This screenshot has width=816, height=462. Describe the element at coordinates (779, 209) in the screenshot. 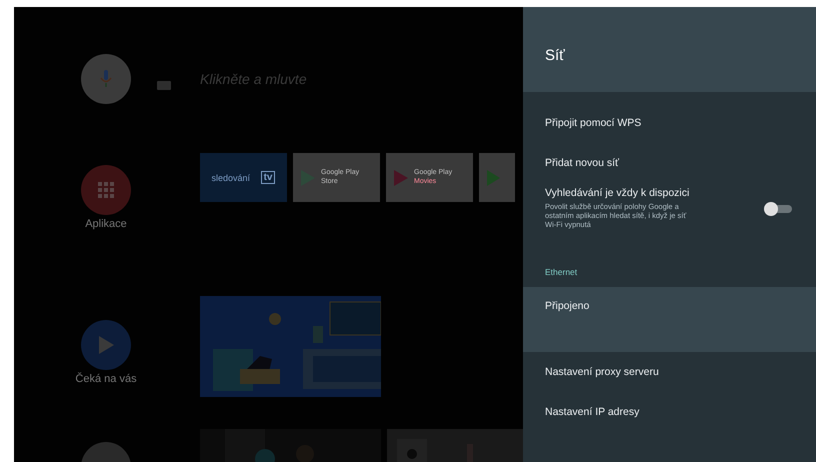

I see `toggle-switch` at that location.